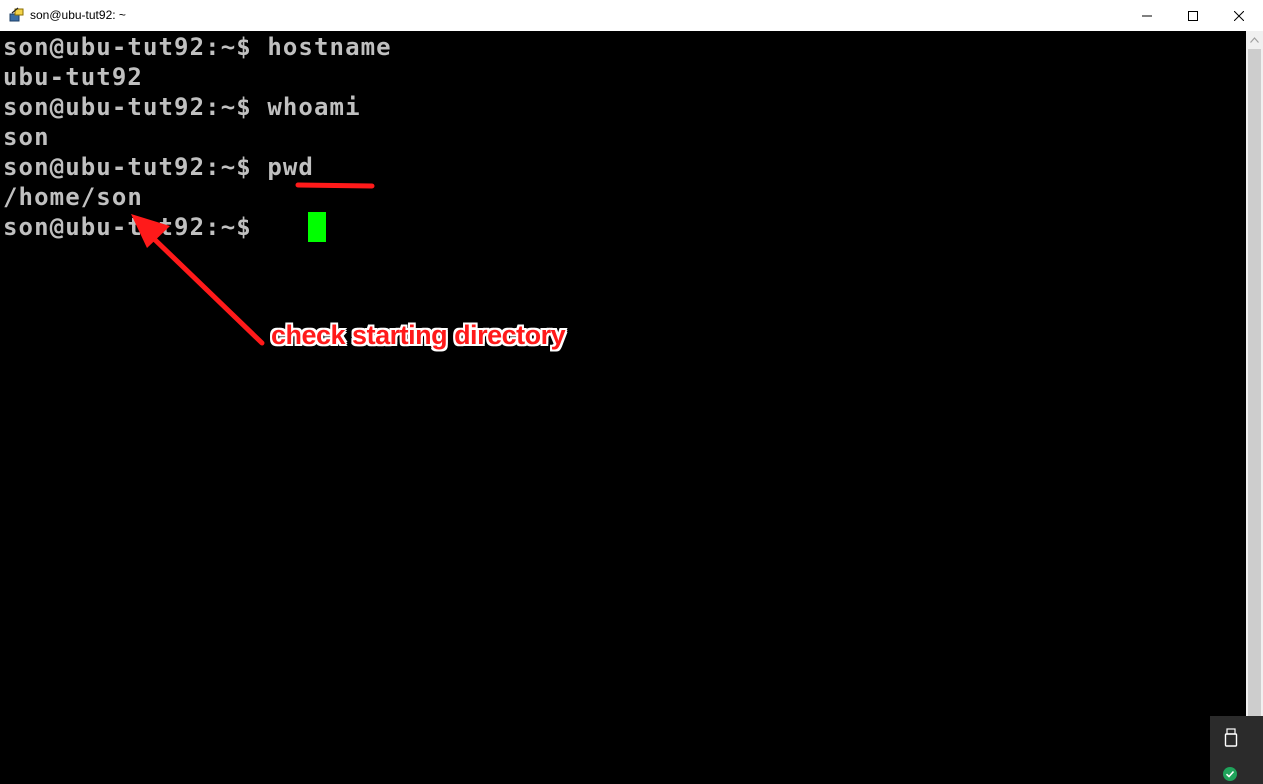 The height and width of the screenshot is (784, 1263). What do you see at coordinates (1254, 392) in the screenshot?
I see `scroll-thumb` at bounding box center [1254, 392].